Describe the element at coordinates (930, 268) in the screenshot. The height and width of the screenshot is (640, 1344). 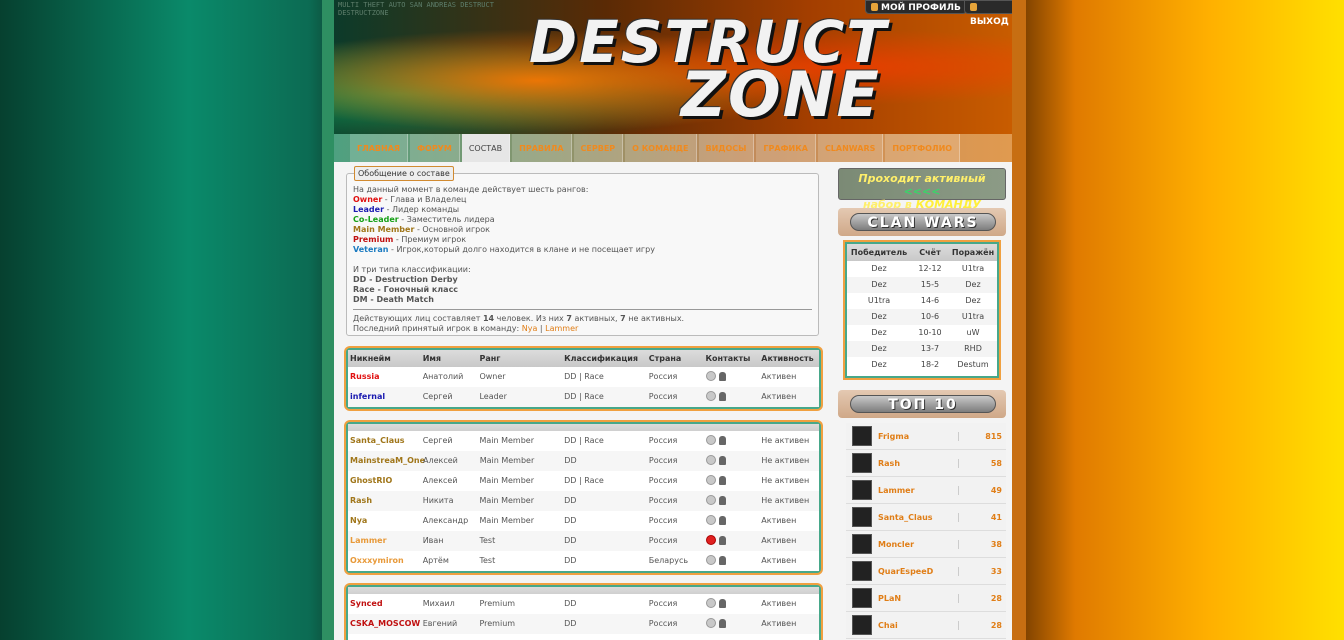
I see `score: 12-12` at that location.